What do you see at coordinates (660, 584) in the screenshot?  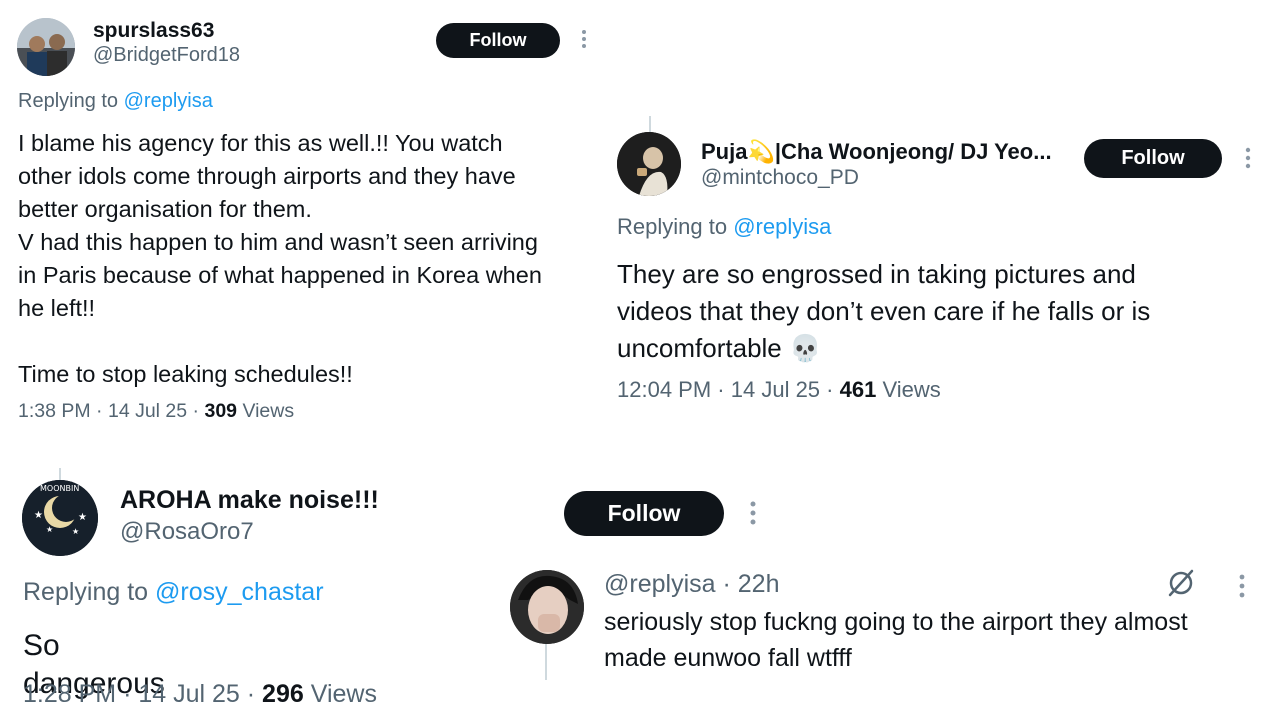 I see `user-handle: @replyisa` at bounding box center [660, 584].